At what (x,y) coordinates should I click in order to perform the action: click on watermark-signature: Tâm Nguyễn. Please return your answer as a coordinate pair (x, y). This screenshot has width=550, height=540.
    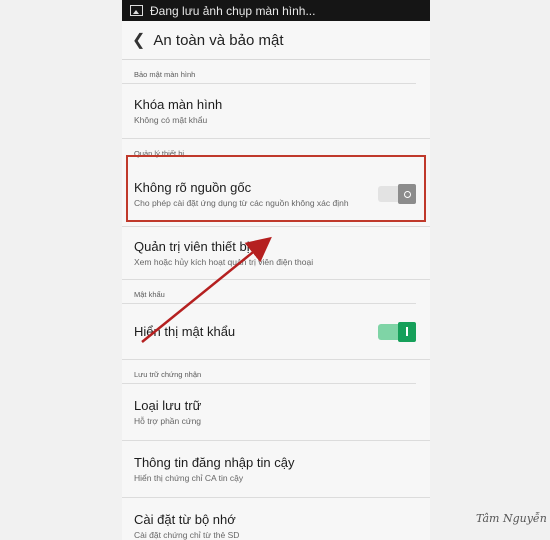
    Looking at the image, I should click on (511, 518).